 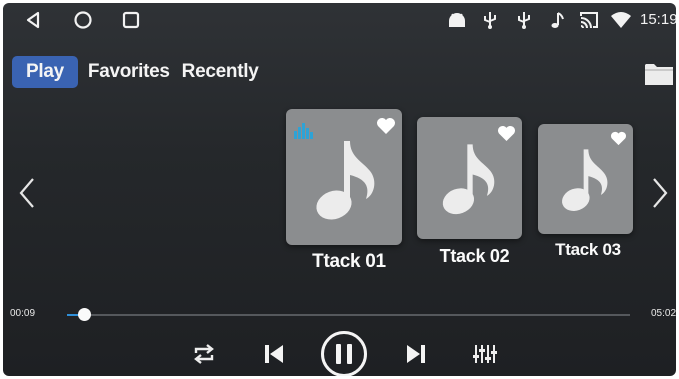 I want to click on equalizer-settings-icon, so click(x=485, y=354).